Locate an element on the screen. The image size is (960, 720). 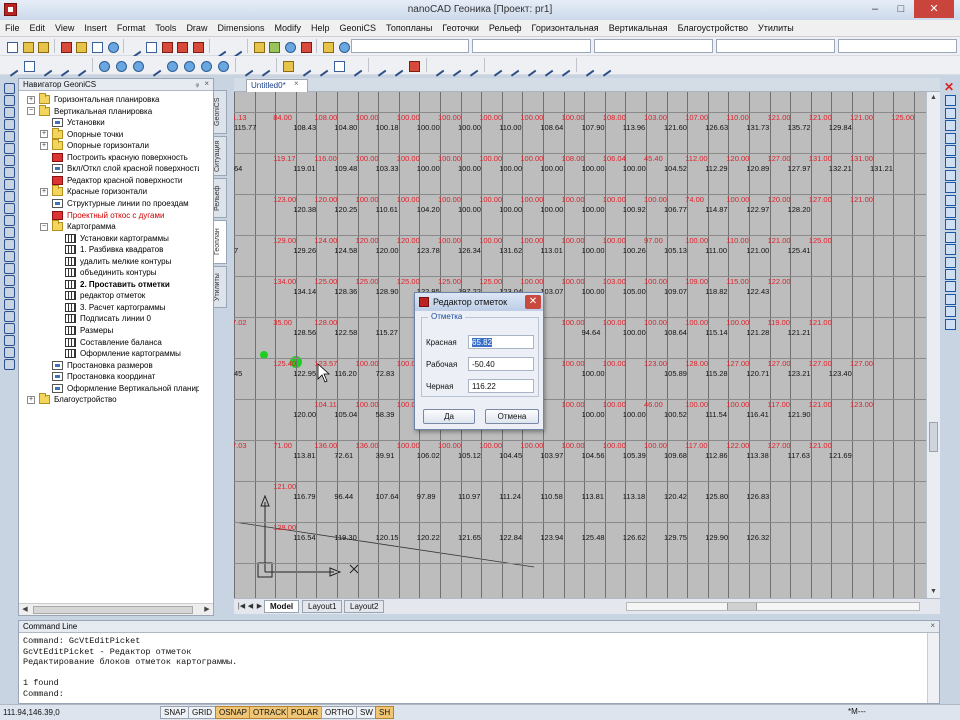
menu-item-5: Tools is located at coordinates (165, 28).